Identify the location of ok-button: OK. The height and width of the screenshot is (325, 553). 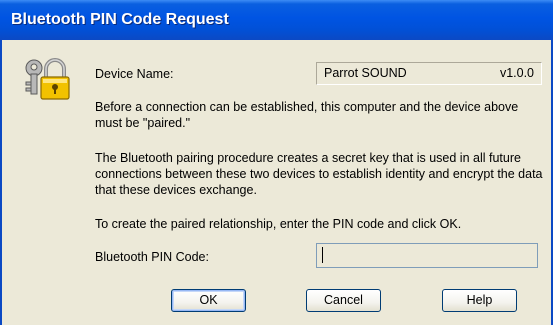
(208, 300).